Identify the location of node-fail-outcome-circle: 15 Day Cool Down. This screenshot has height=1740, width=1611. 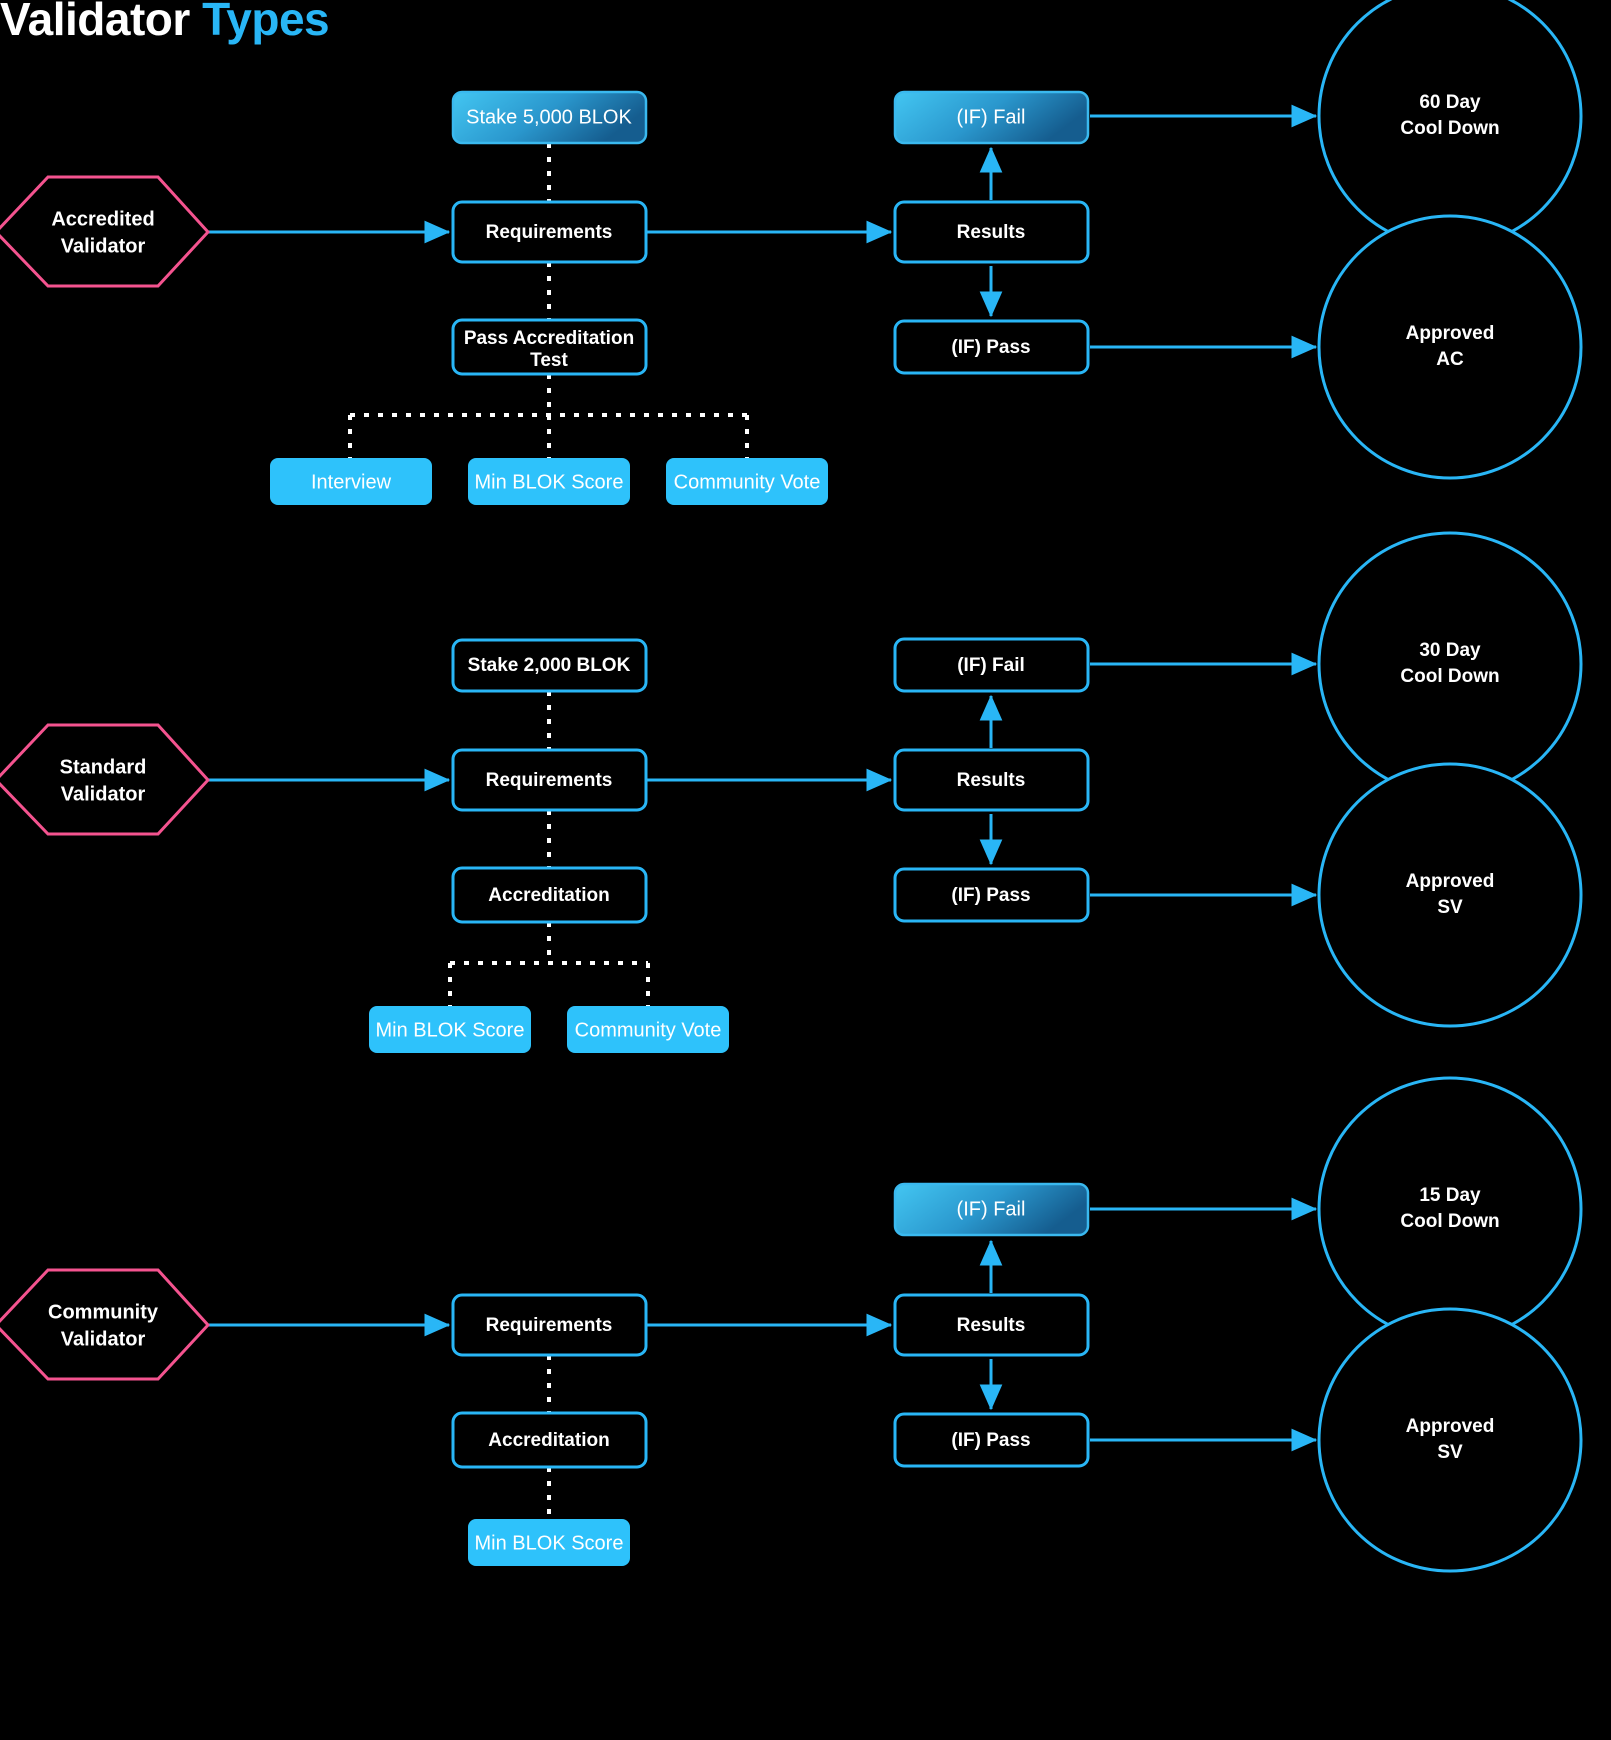
(1450, 1209).